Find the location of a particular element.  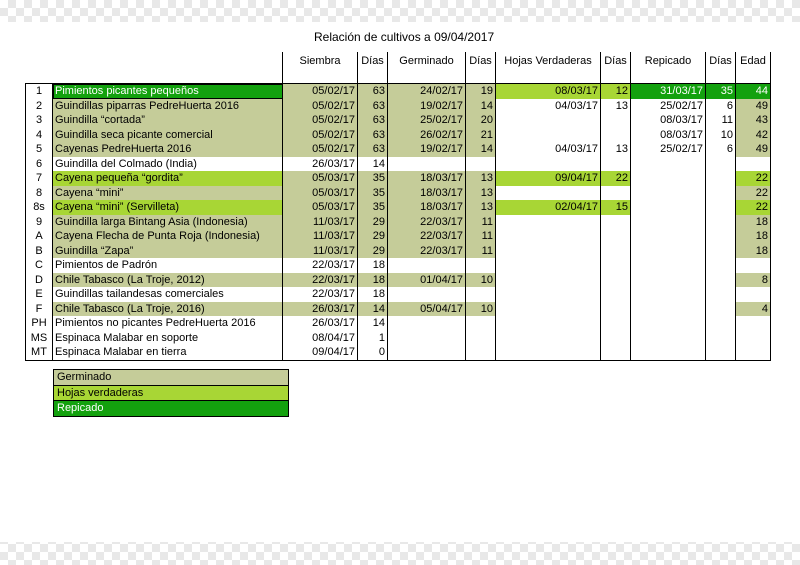

header-edad: Edad is located at coordinates (753, 68).